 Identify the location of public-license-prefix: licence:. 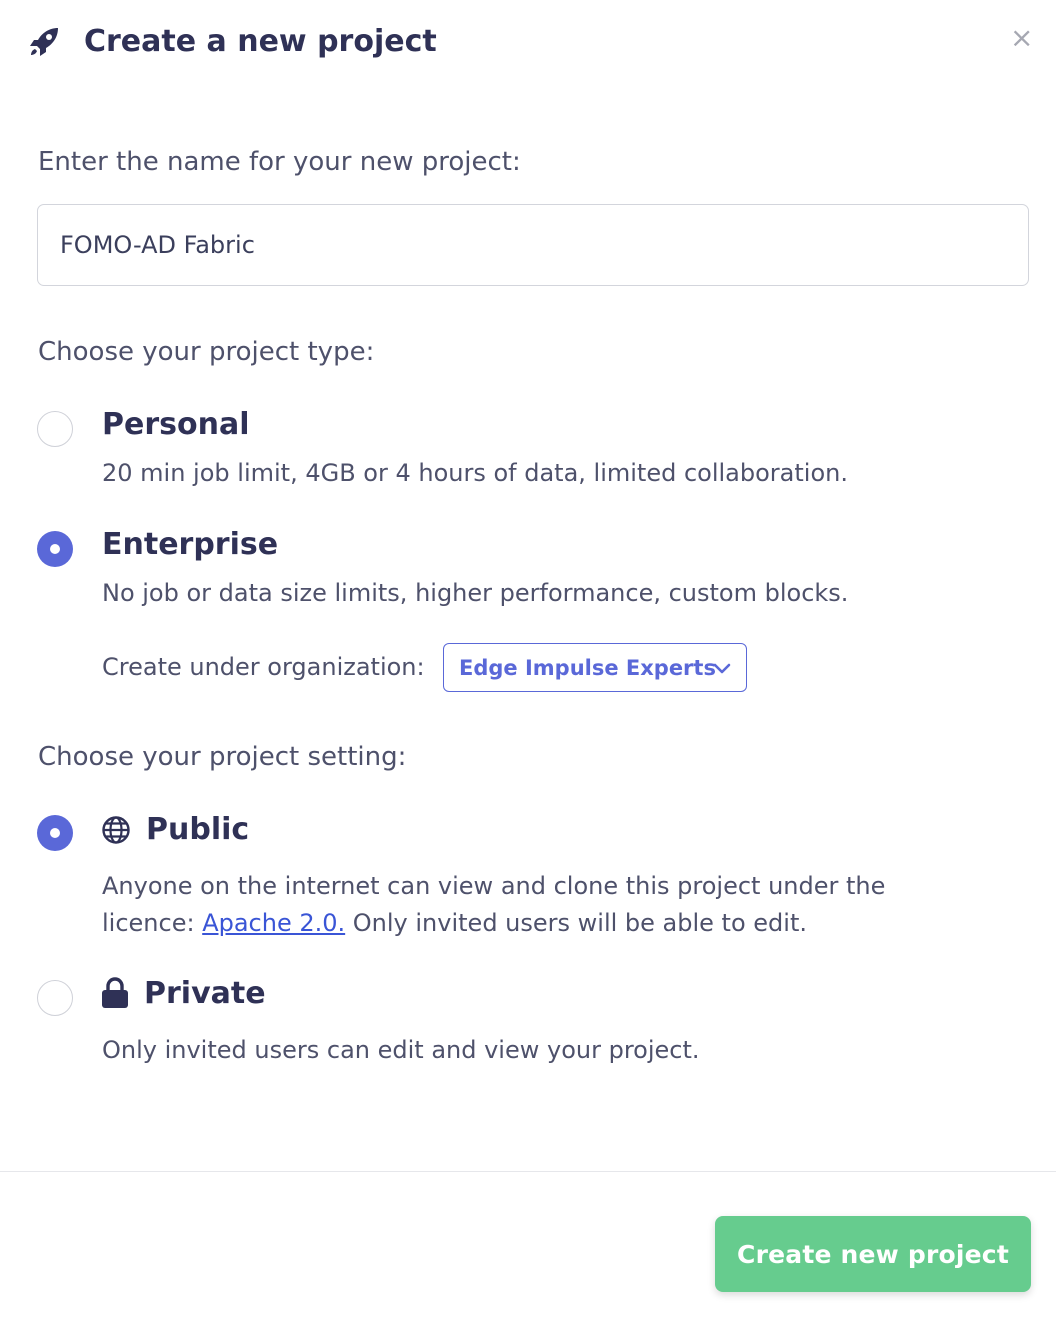
(152, 923).